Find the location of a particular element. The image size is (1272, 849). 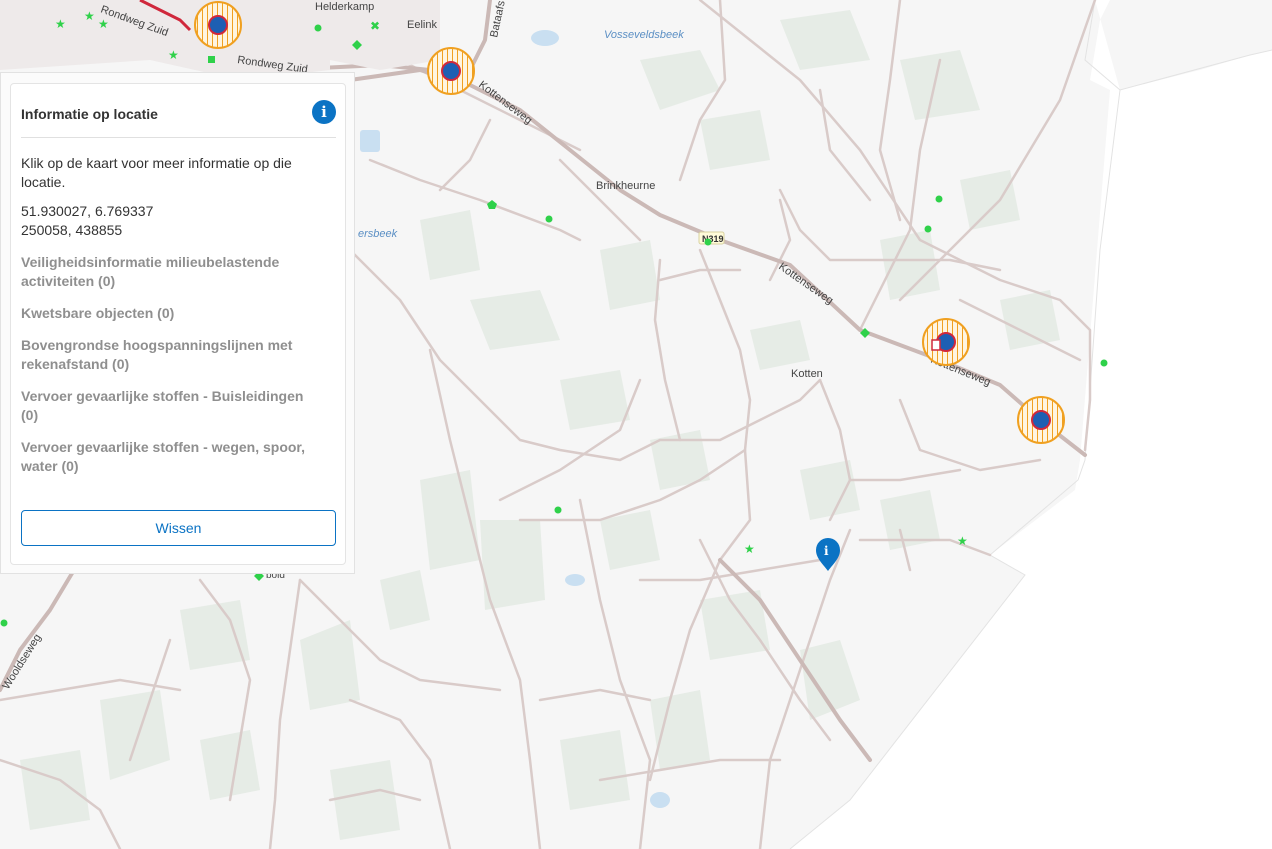

category-kwetsbare-objecten: Kwetsbare objecten (0) is located at coordinates (171, 313).